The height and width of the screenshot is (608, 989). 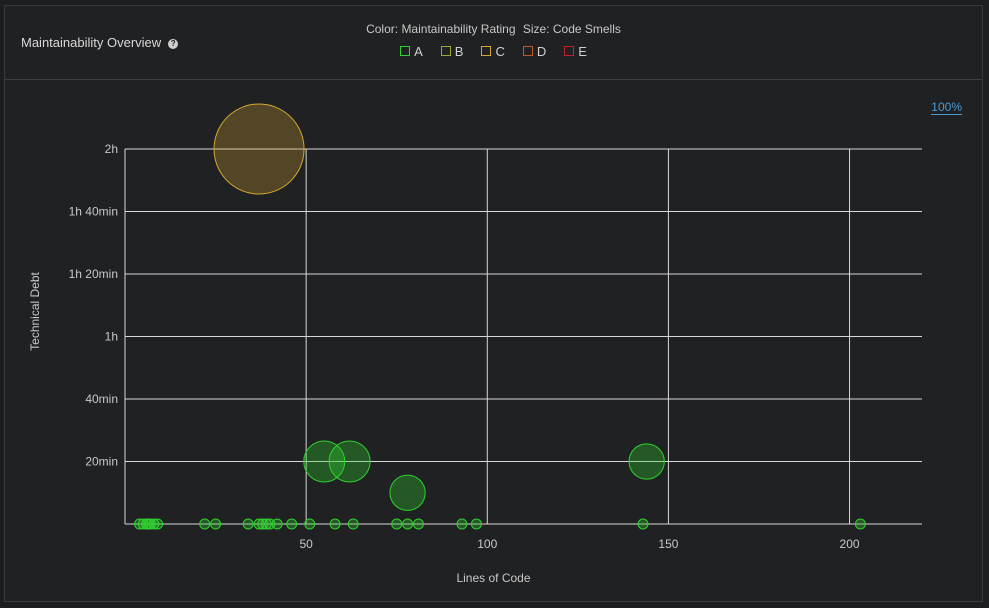 What do you see at coordinates (259, 149) in the screenshot?
I see `bubble-c` at bounding box center [259, 149].